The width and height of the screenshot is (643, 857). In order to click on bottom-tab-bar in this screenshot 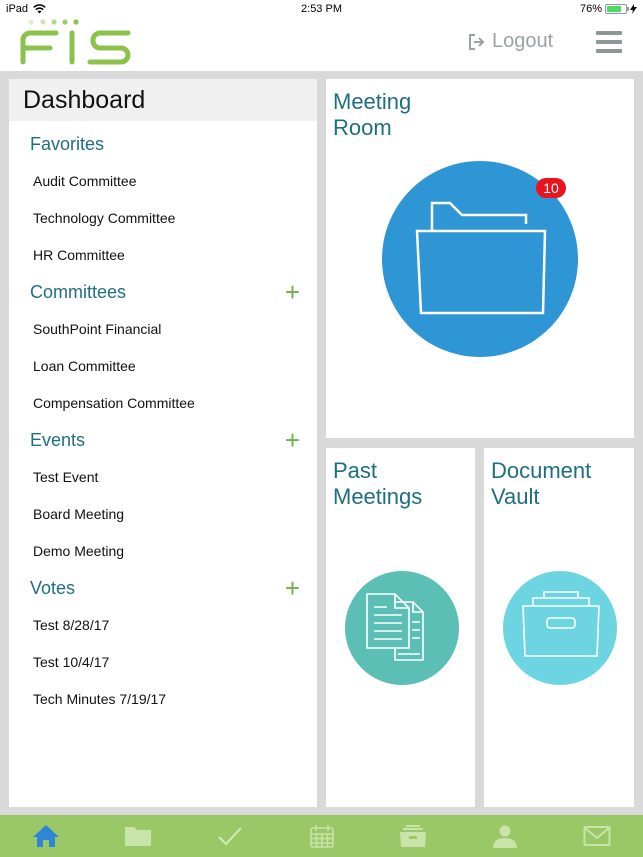, I will do `click(321, 836)`.